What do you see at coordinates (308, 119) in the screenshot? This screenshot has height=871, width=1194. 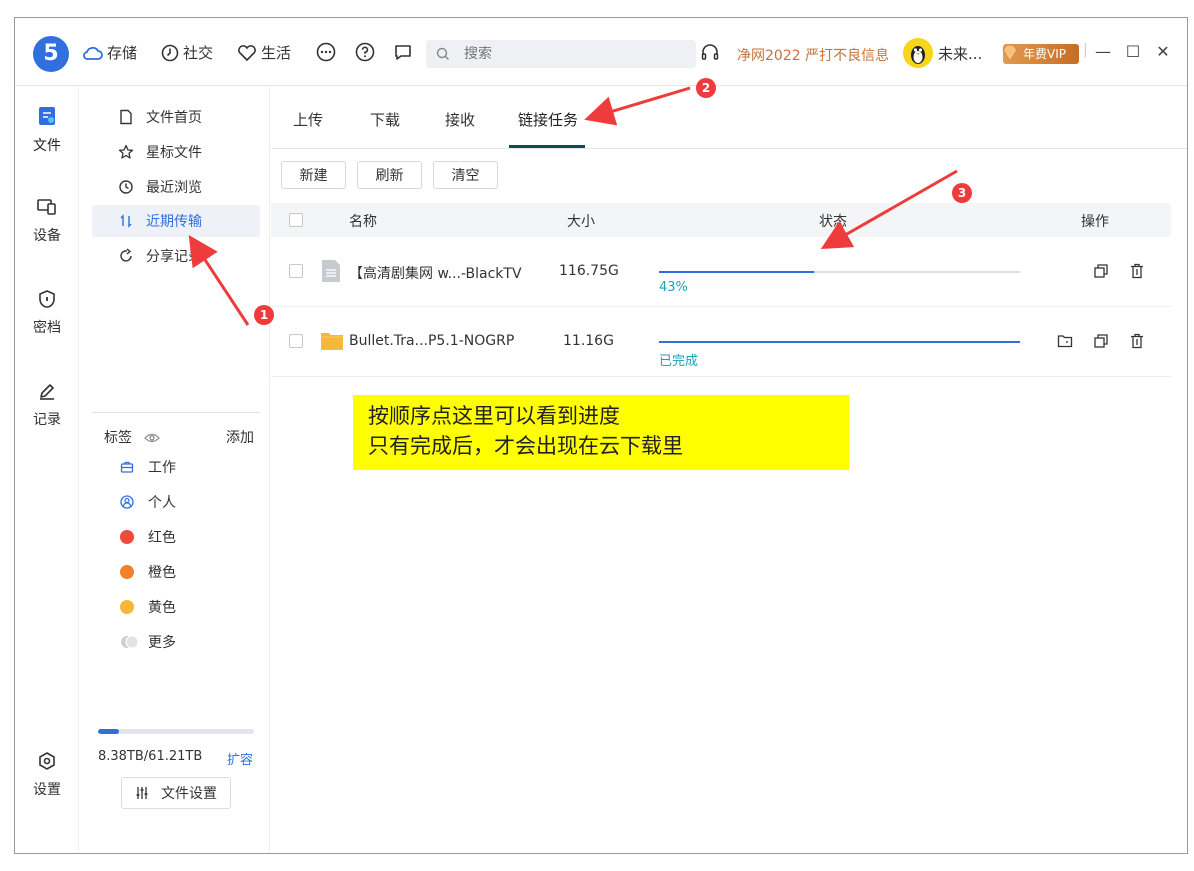 I see `tab-upload: 上传` at bounding box center [308, 119].